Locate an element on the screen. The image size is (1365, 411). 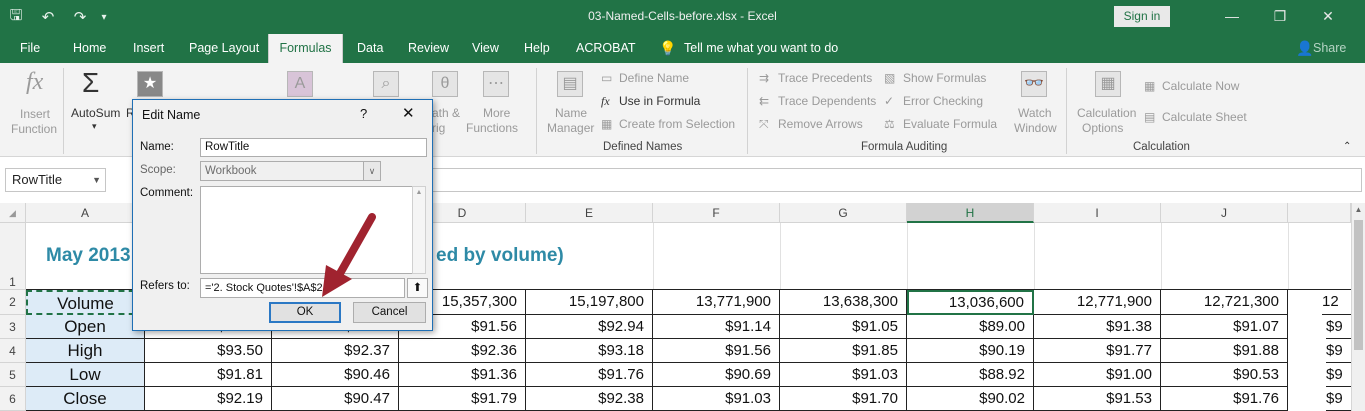
column-header-i: I is located at coordinates (1097, 213).